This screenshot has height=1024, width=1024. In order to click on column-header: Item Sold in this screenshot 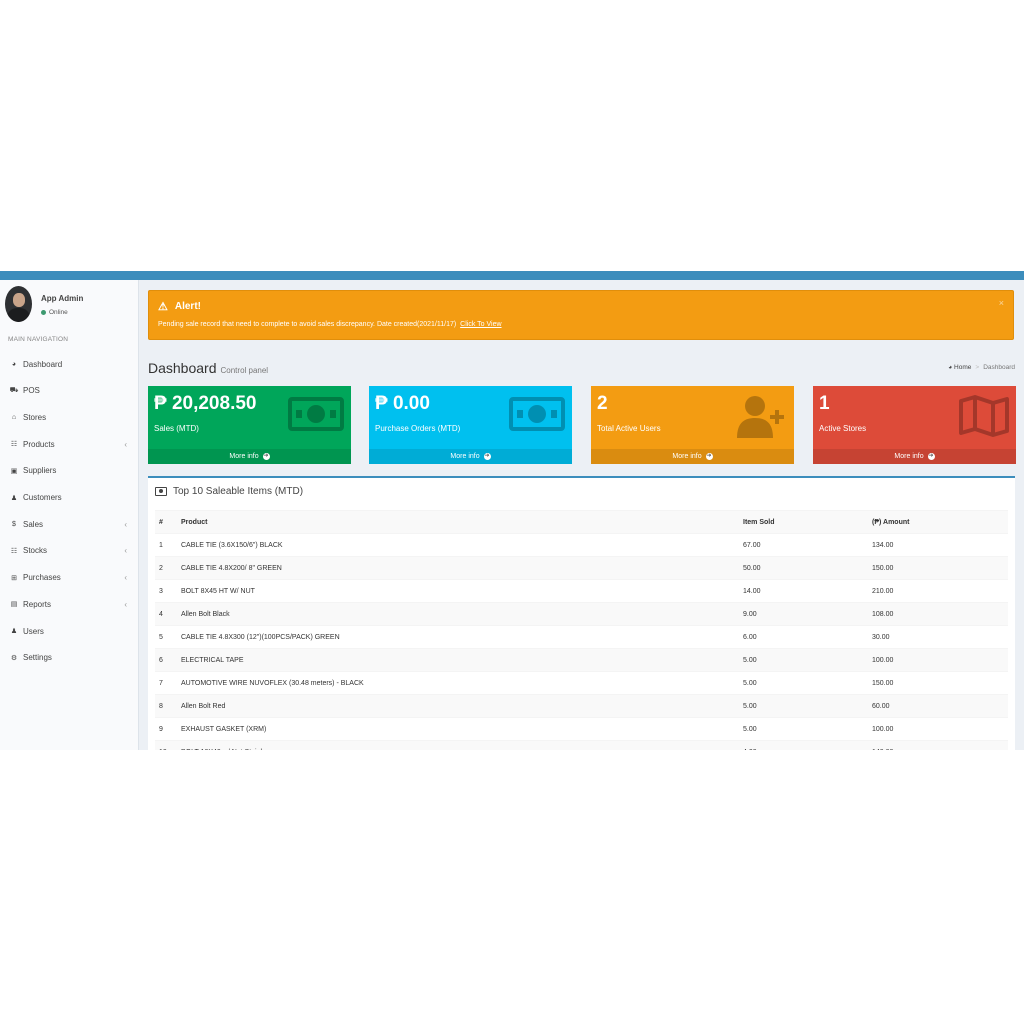, I will do `click(807, 522)`.